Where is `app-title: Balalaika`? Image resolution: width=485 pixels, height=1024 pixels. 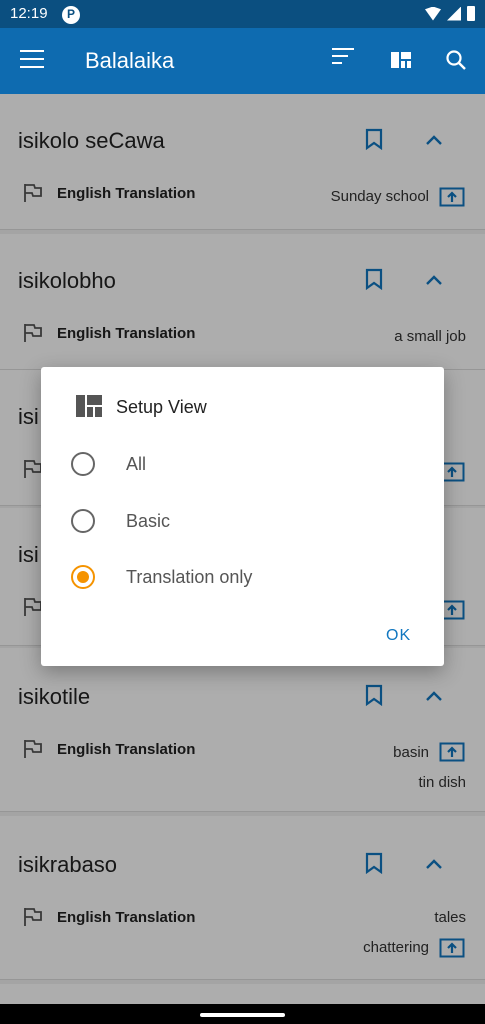 app-title: Balalaika is located at coordinates (130, 60).